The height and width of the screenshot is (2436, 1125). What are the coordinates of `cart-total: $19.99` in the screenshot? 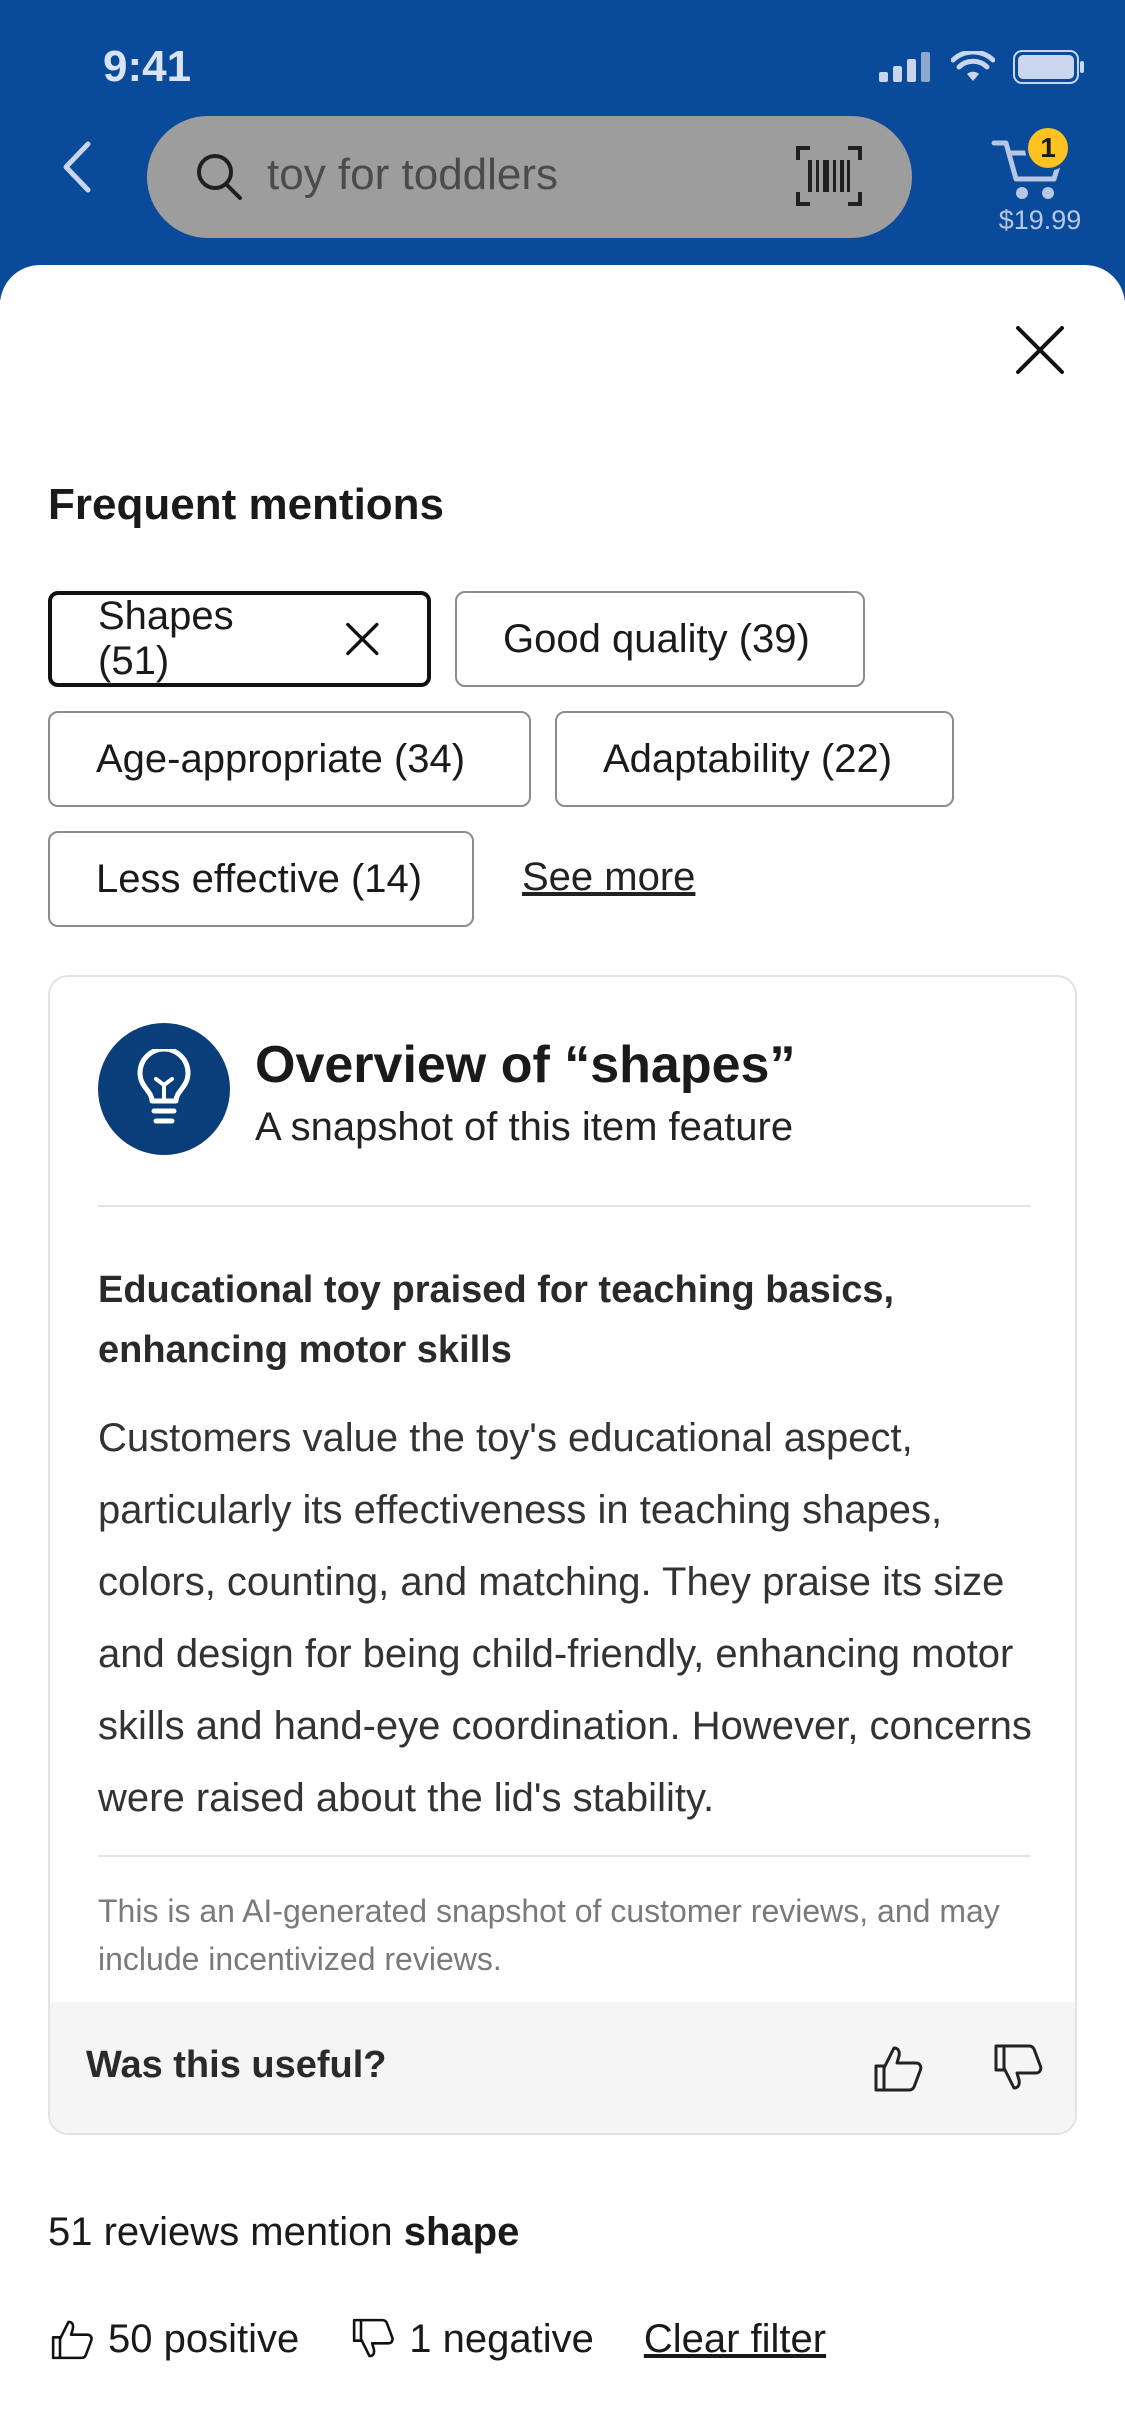 It's located at (1040, 220).